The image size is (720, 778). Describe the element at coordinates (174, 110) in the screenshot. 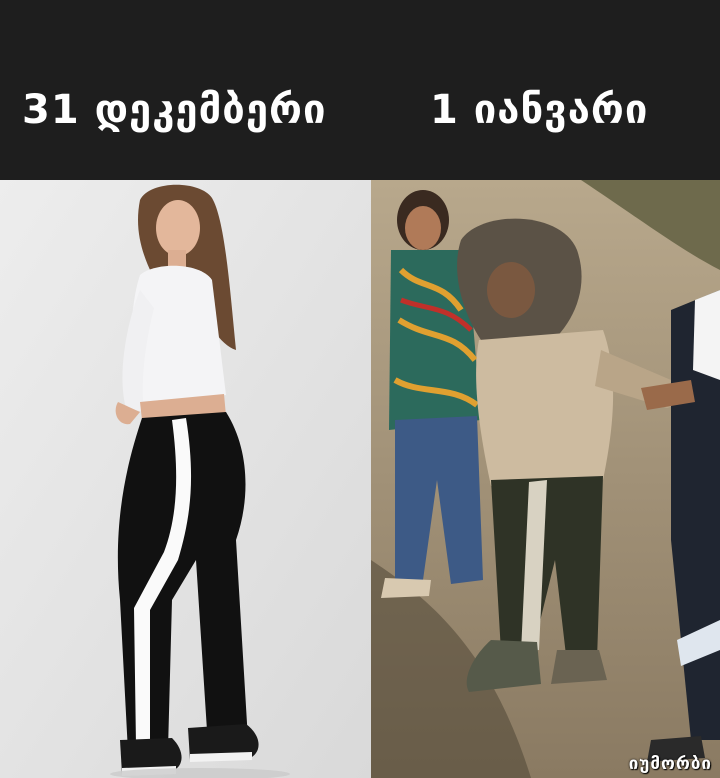

I see `caption-december-31: 31 დეკემბერი` at that location.